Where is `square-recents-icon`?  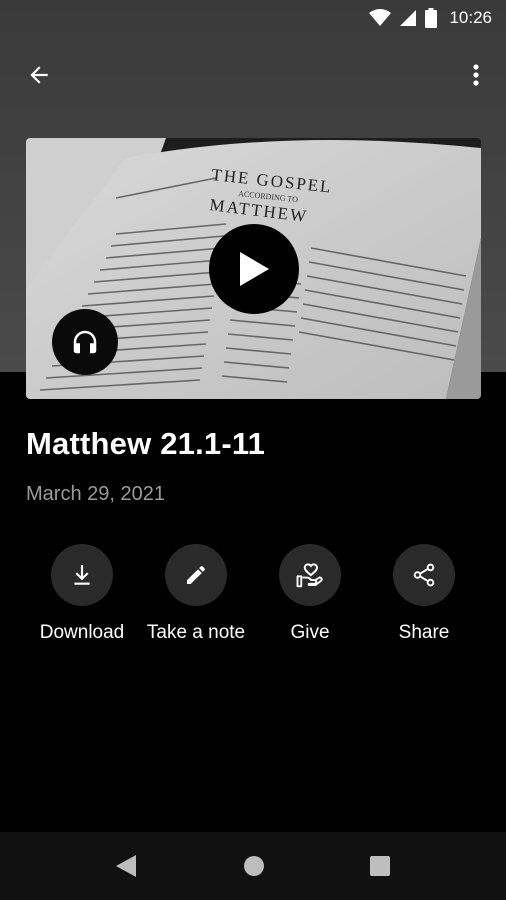
square-recents-icon is located at coordinates (380, 866).